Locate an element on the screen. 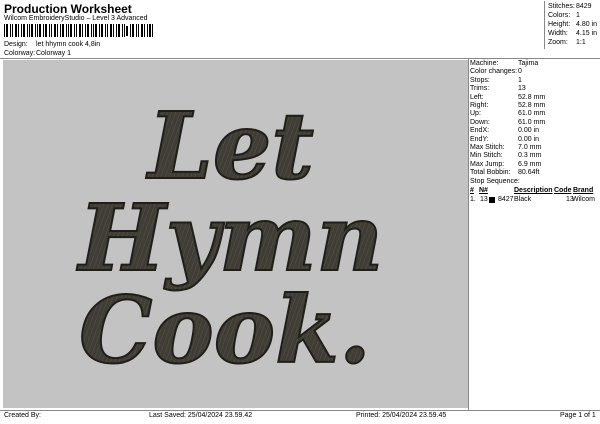 This screenshot has height=424, width=600. machine-info-label: Total Bobbin: is located at coordinates (490, 173).